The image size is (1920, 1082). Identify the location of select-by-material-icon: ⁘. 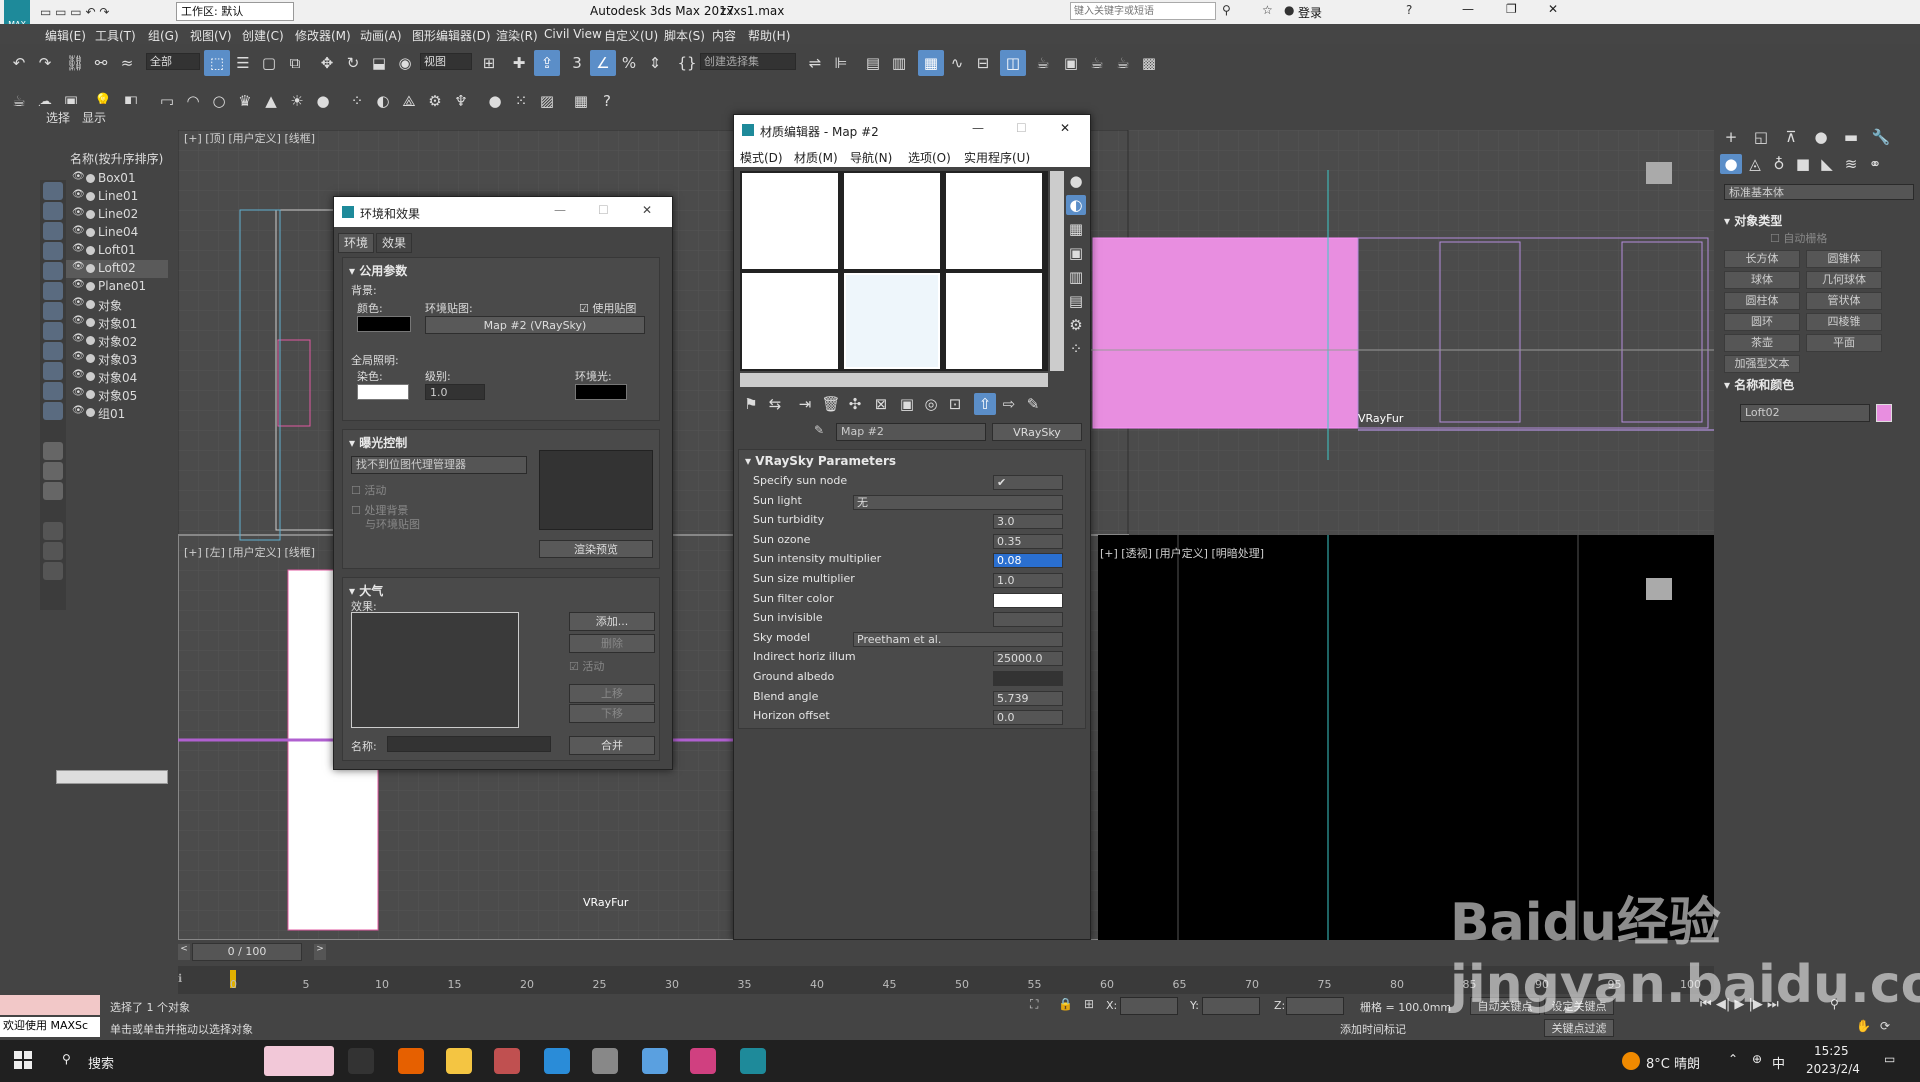
(1076, 349).